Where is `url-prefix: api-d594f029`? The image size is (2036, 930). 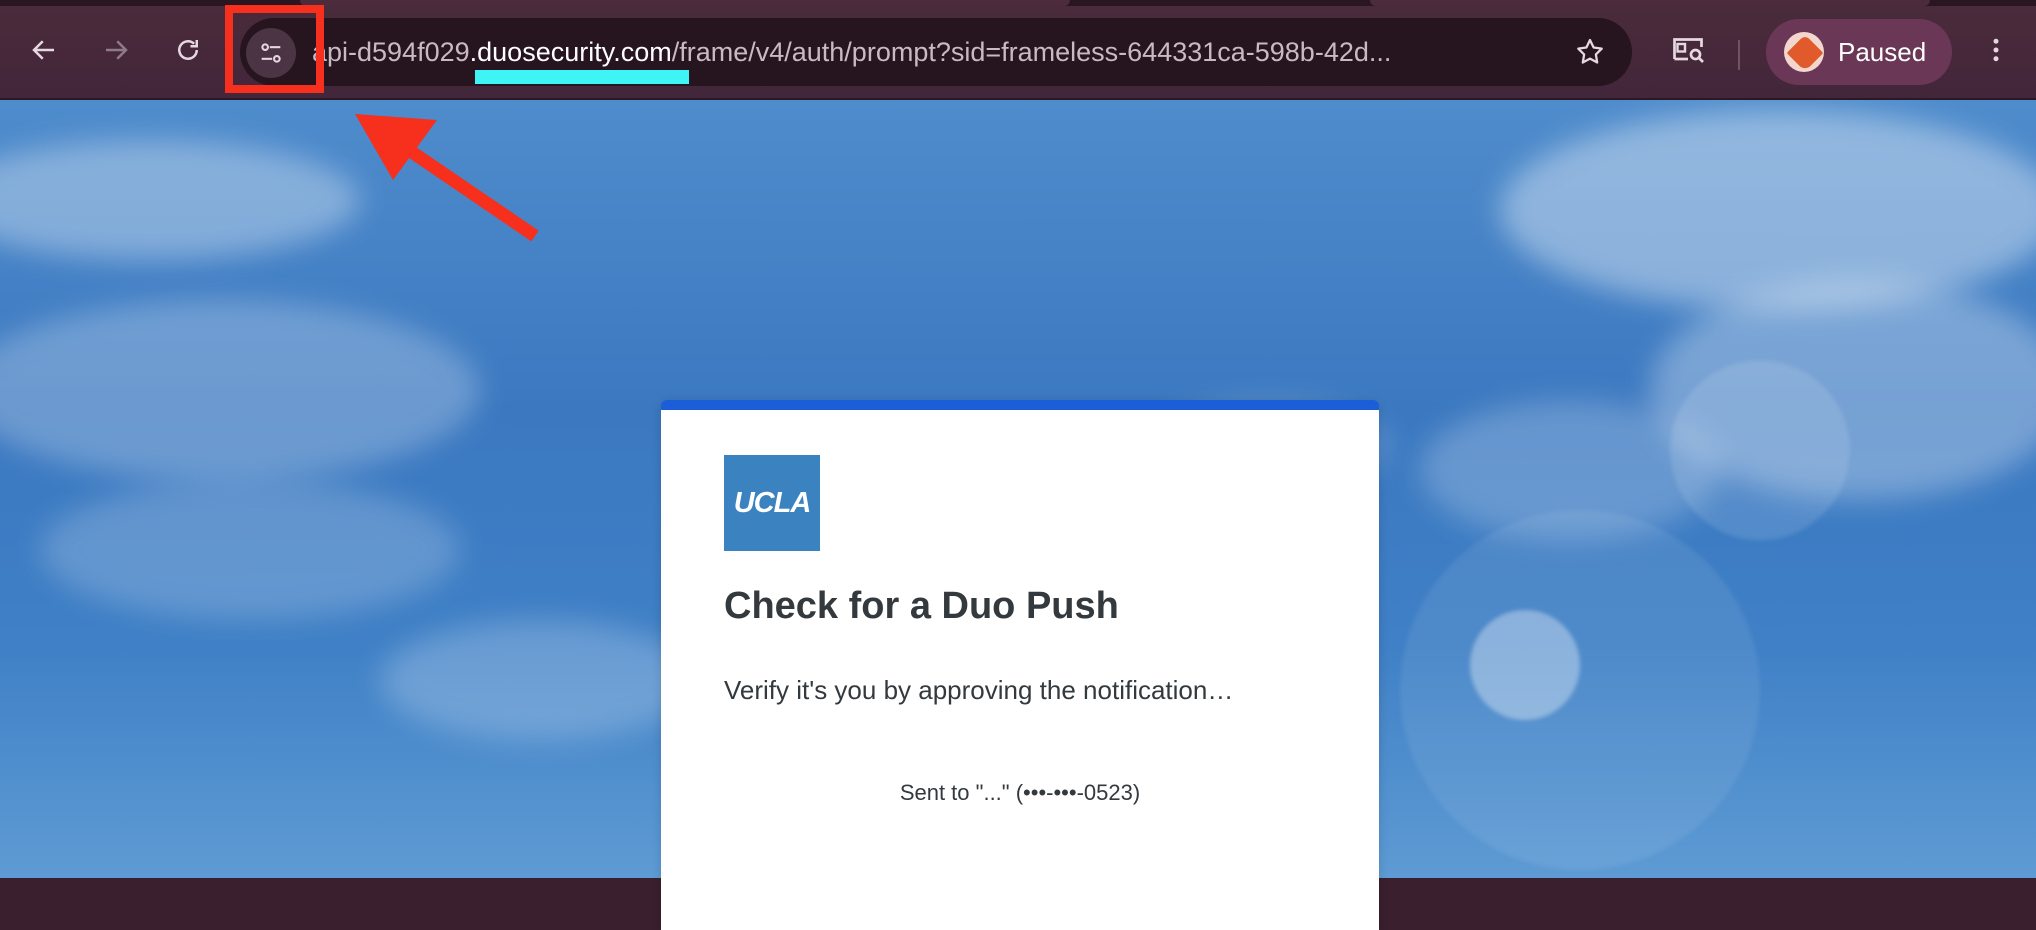 url-prefix: api-d594f029 is located at coordinates (391, 52).